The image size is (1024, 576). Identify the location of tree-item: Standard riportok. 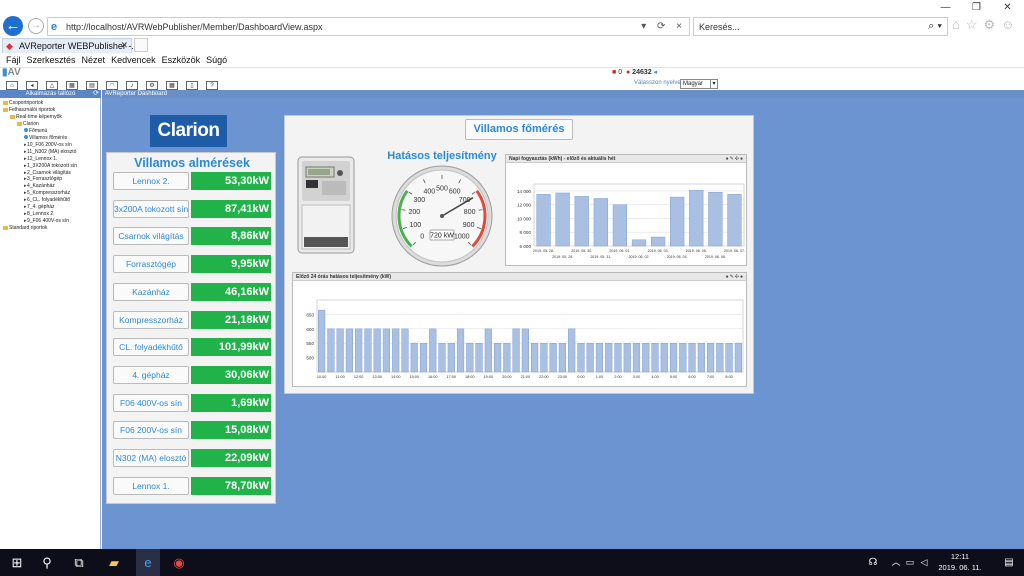
(25, 228).